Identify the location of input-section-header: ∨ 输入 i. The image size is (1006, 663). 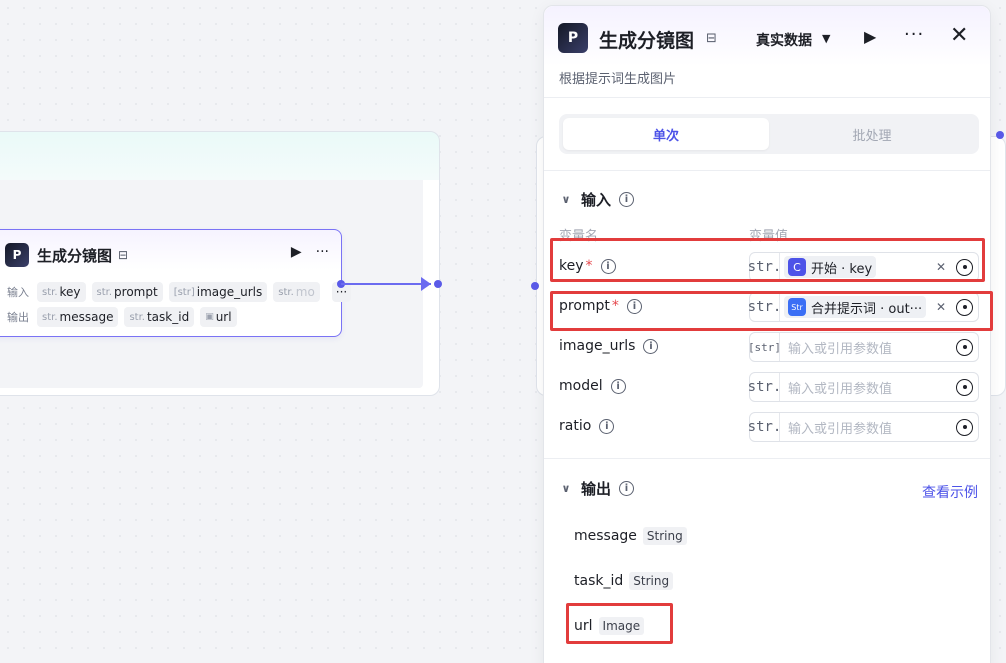
(597, 199).